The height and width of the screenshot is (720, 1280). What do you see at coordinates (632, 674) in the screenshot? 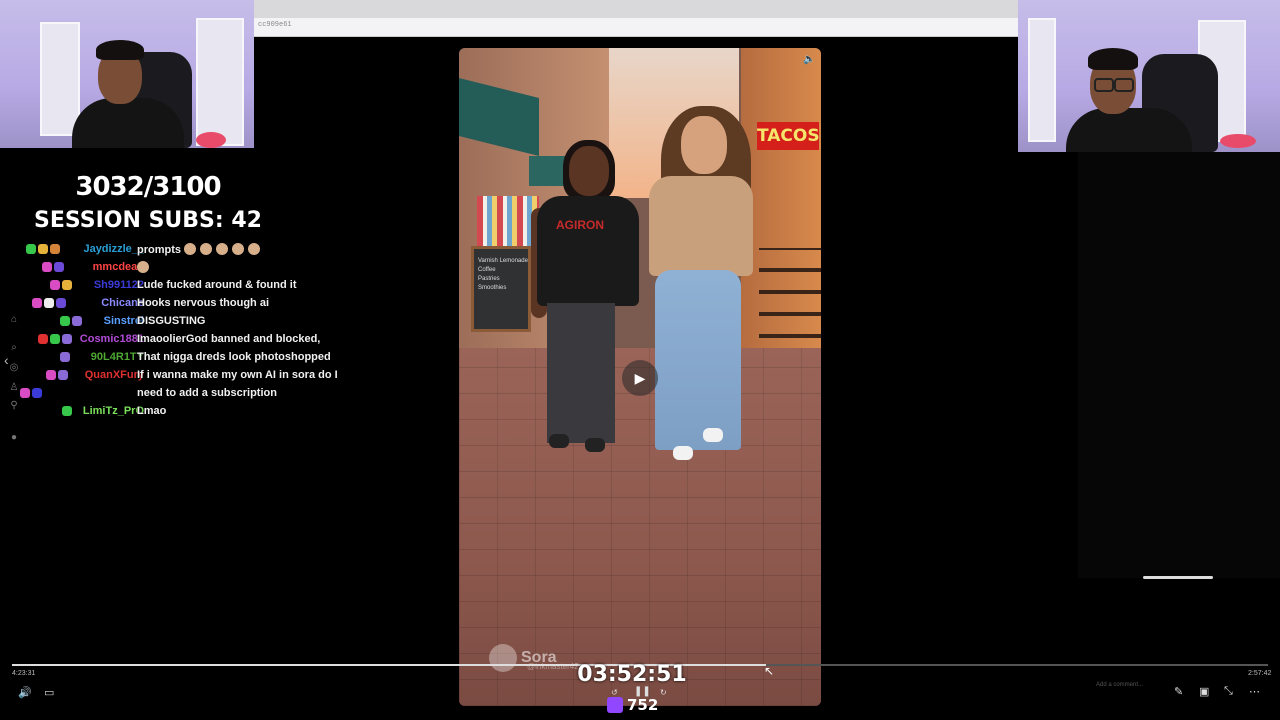
I see `stream-clock: 03:52:51` at bounding box center [632, 674].